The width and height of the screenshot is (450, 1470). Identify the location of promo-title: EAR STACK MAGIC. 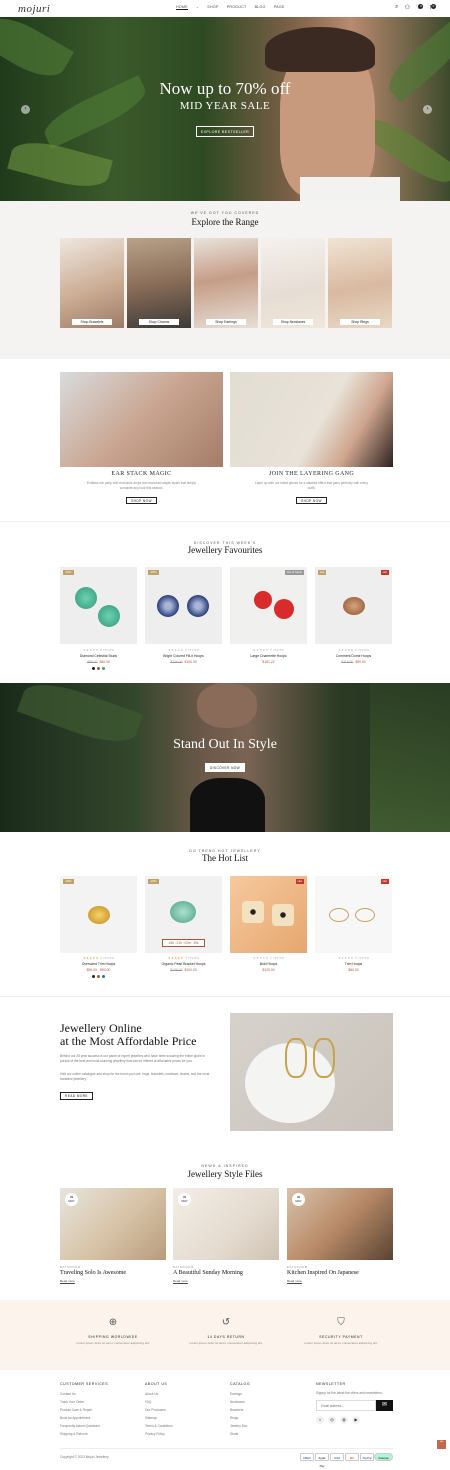
(141, 474).